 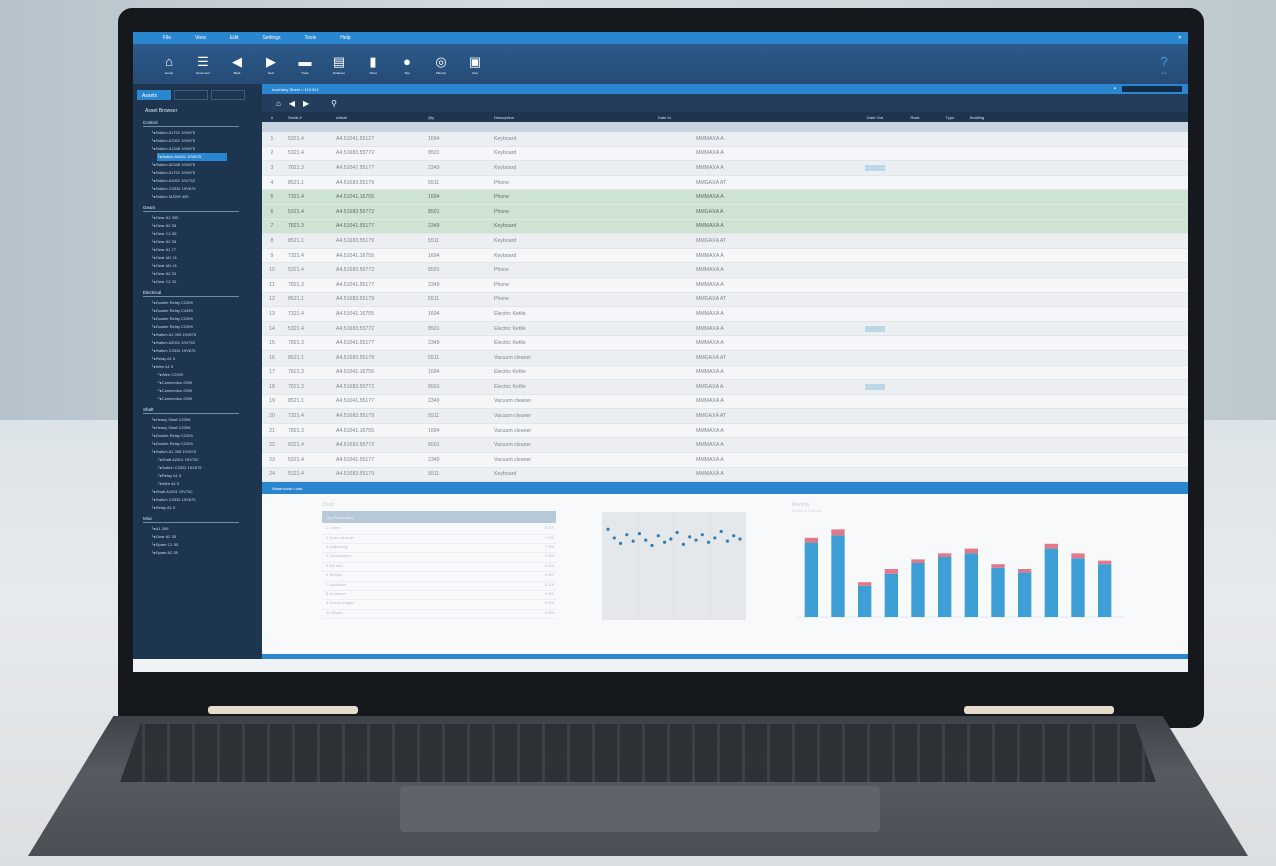 What do you see at coordinates (191, 123) in the screenshot?
I see `tree-group: Control` at bounding box center [191, 123].